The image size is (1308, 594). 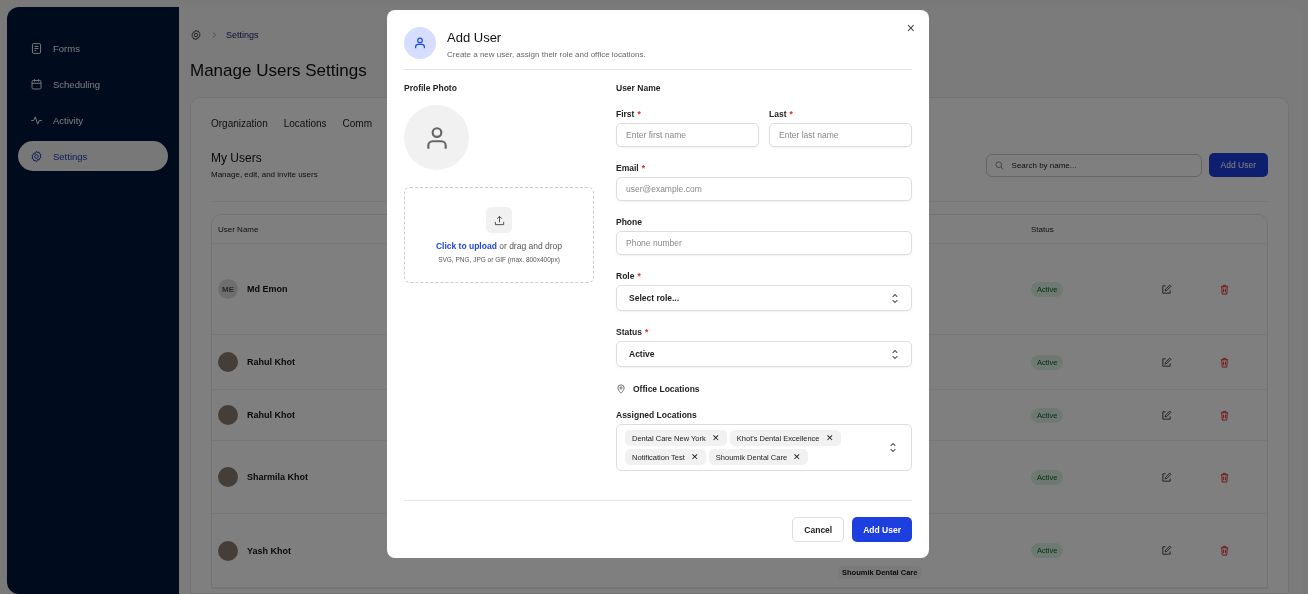 I want to click on text-field: Enter first name, so click(x=687, y=135).